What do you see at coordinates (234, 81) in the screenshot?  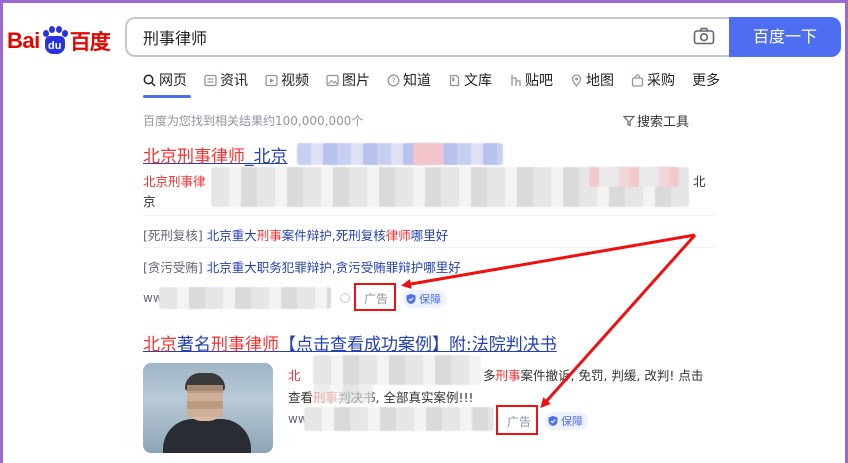 I see `tab-label: 资讯` at bounding box center [234, 81].